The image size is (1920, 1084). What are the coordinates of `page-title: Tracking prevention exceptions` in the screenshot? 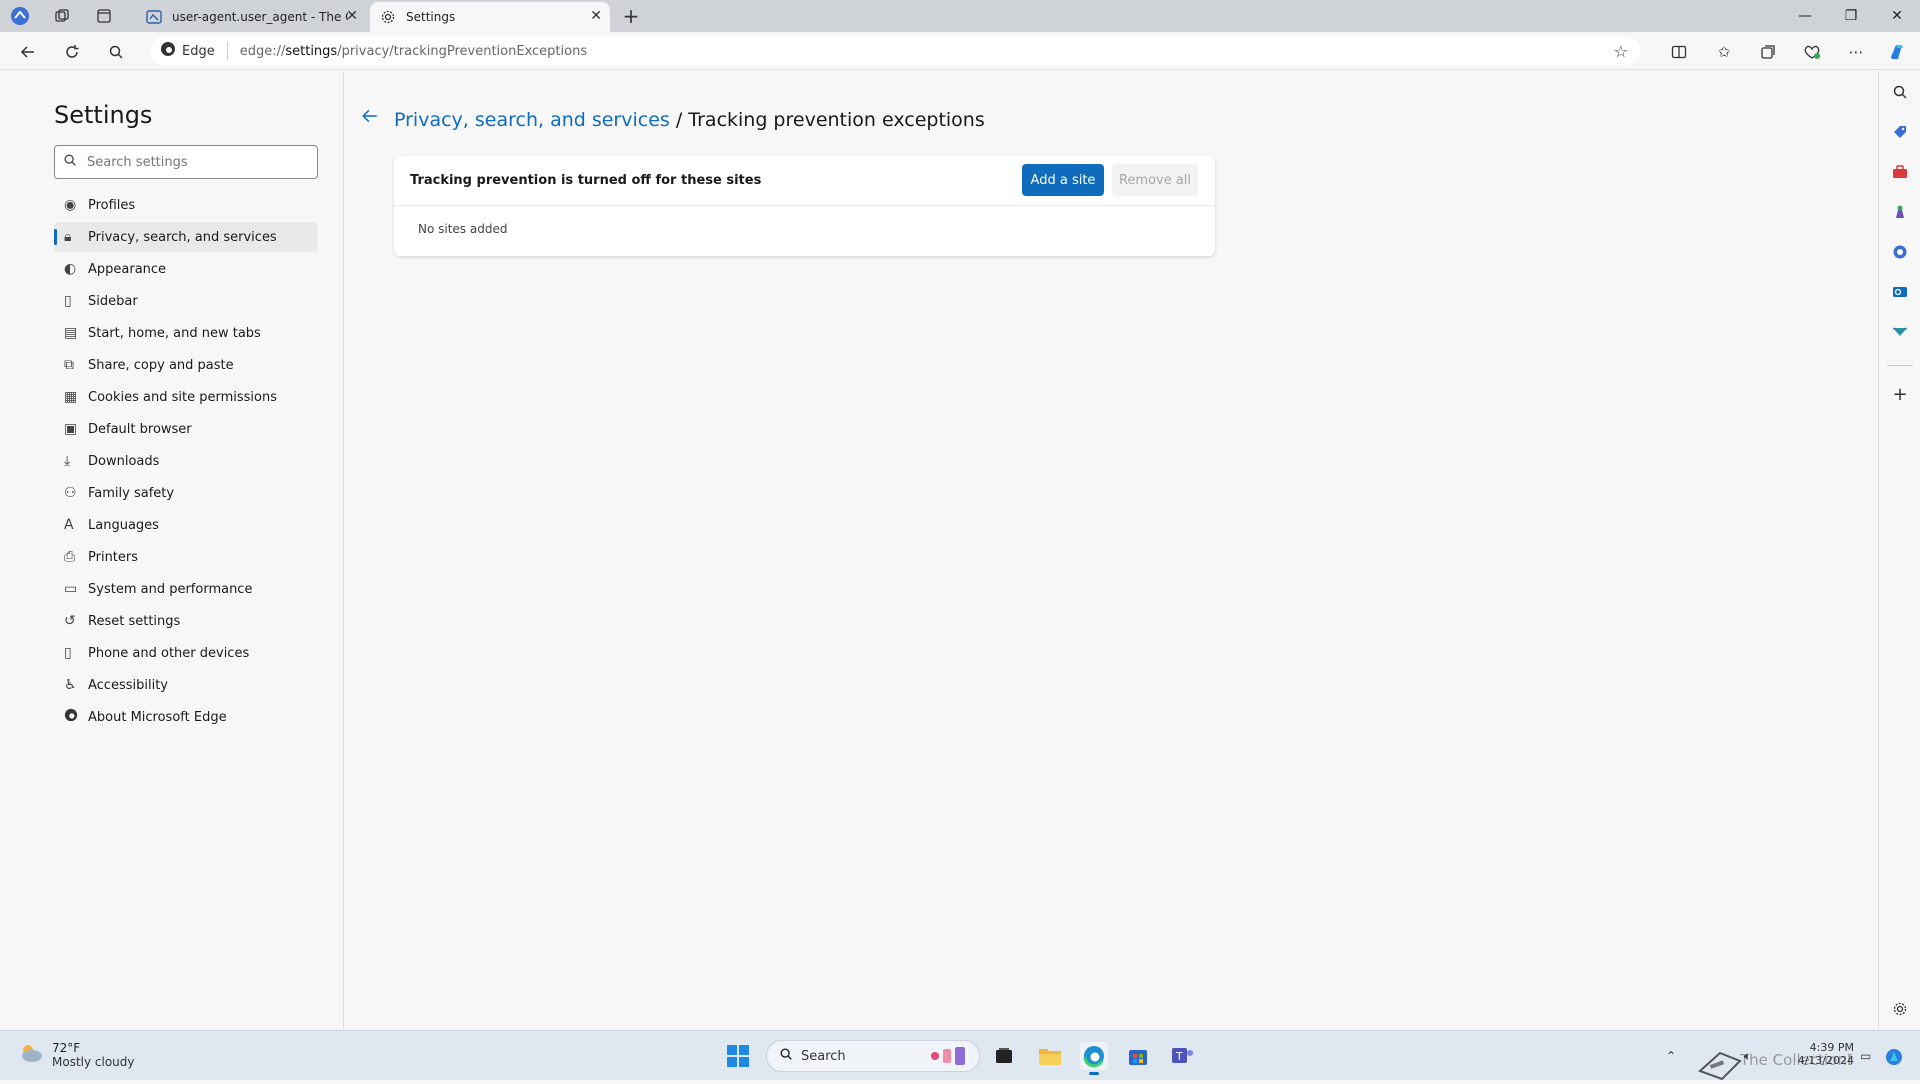 It's located at (836, 120).